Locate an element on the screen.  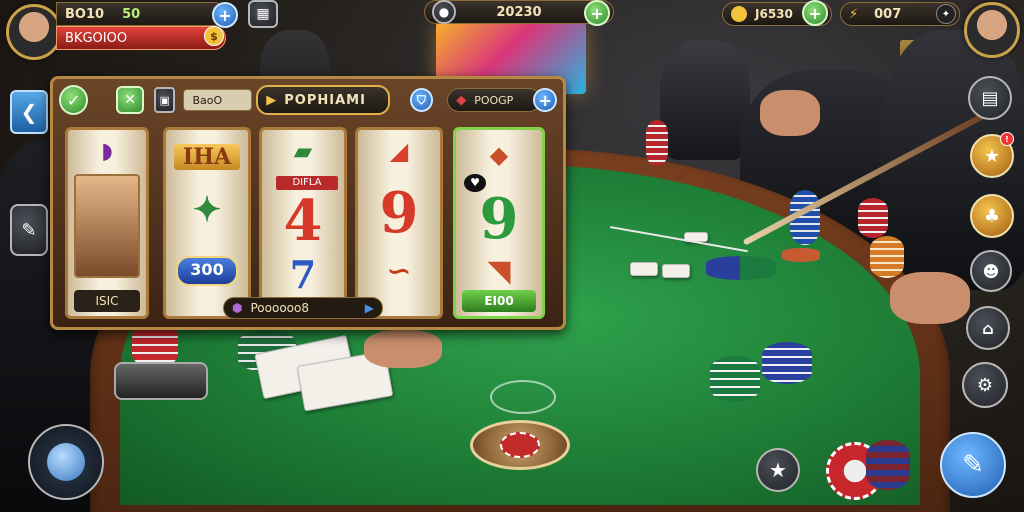
settings-icon: ⚙ is located at coordinates (985, 385).